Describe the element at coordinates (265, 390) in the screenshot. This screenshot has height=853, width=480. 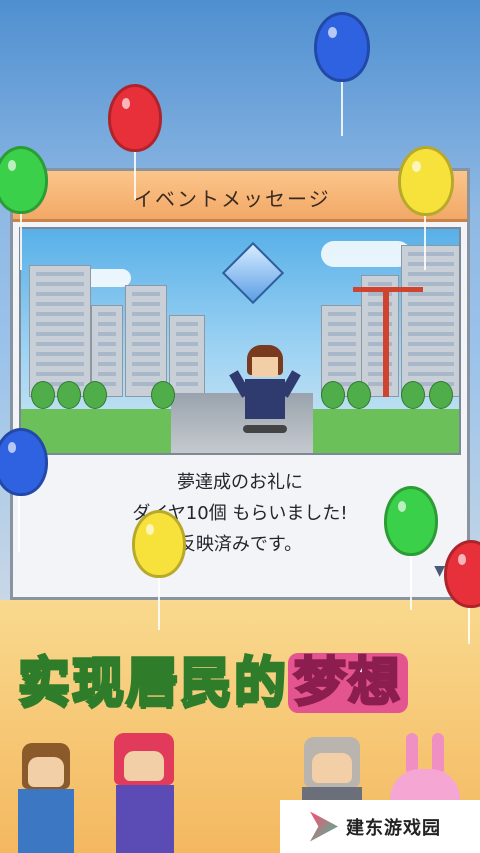
I see `resident-character` at that location.